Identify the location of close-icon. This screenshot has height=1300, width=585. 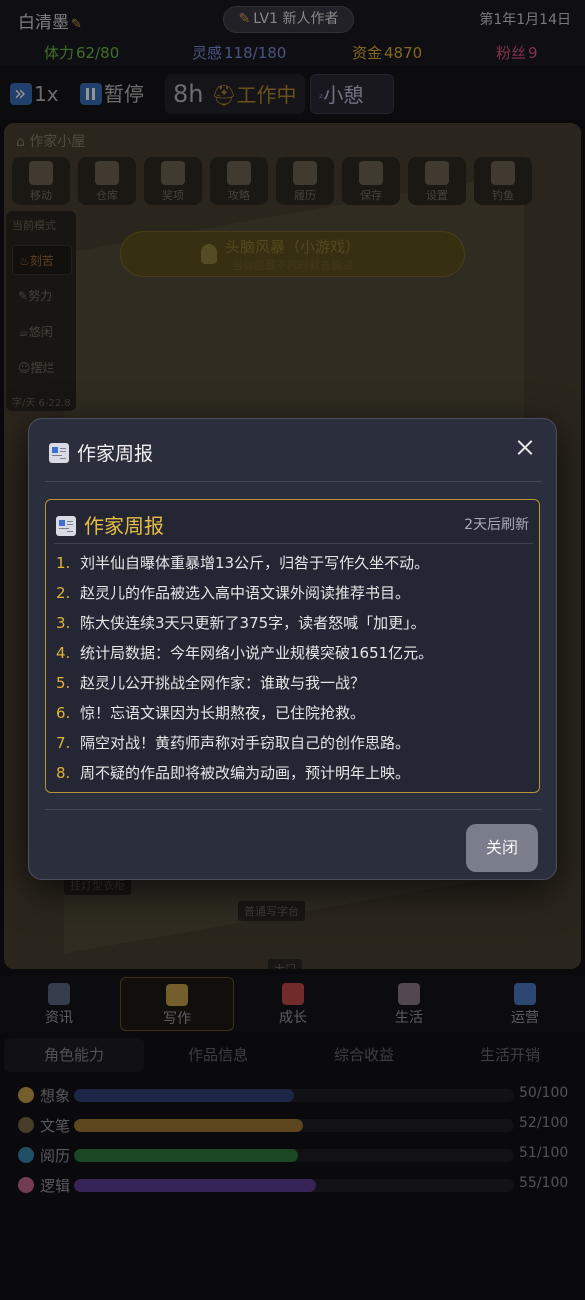
(525, 448).